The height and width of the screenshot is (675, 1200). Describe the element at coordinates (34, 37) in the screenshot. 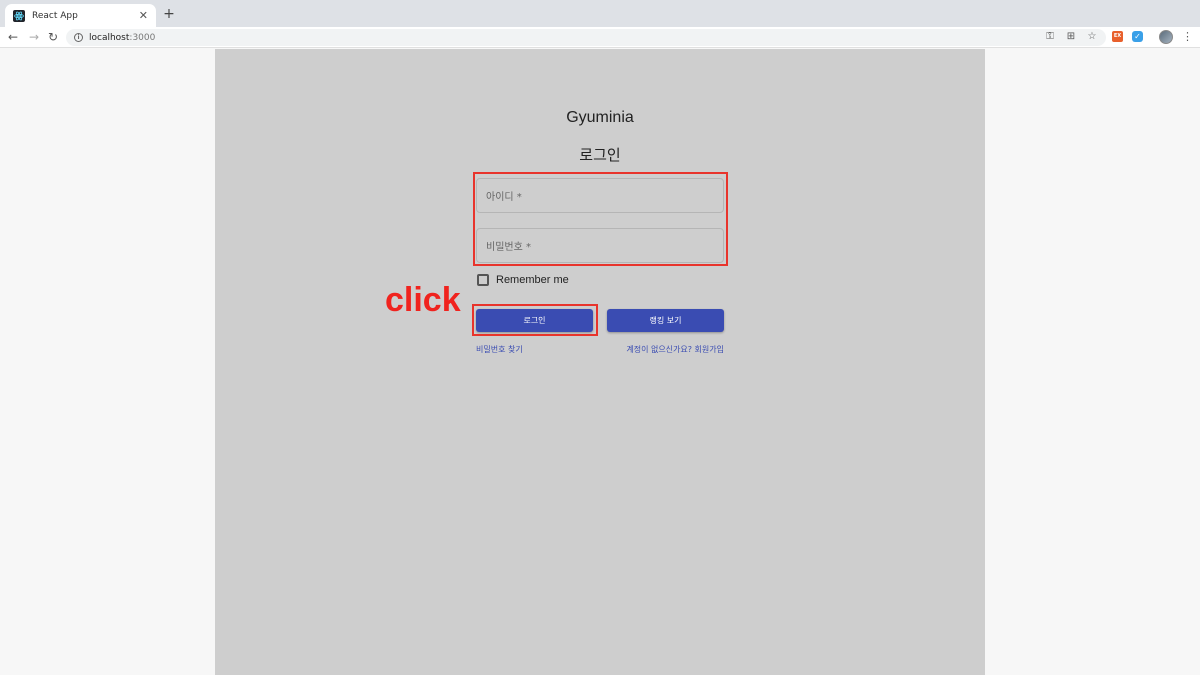

I see `forward-arrow-icon: →` at that location.